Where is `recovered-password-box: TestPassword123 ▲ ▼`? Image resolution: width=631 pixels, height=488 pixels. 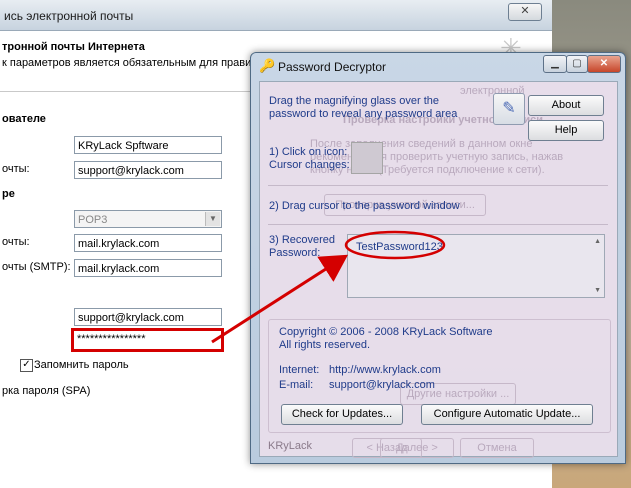 recovered-password-box: TestPassword123 ▲ ▼ is located at coordinates (476, 266).